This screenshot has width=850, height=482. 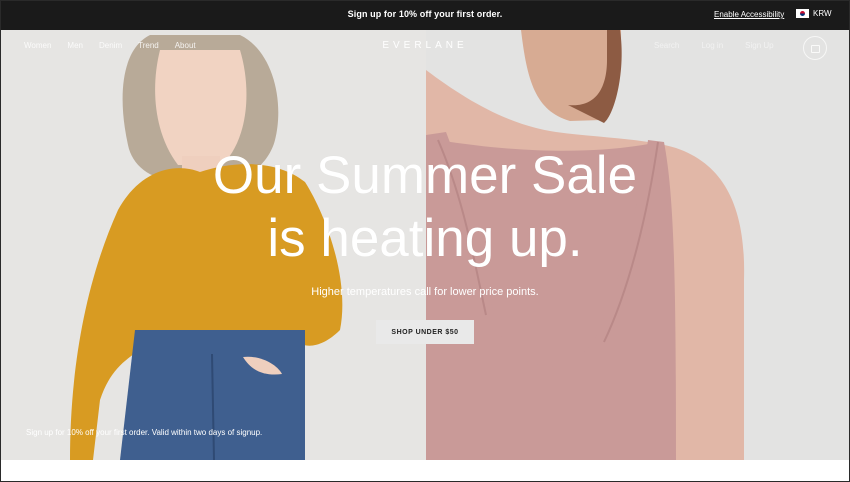 What do you see at coordinates (425, 471) in the screenshot?
I see `page-bottom-strip` at bounding box center [425, 471].